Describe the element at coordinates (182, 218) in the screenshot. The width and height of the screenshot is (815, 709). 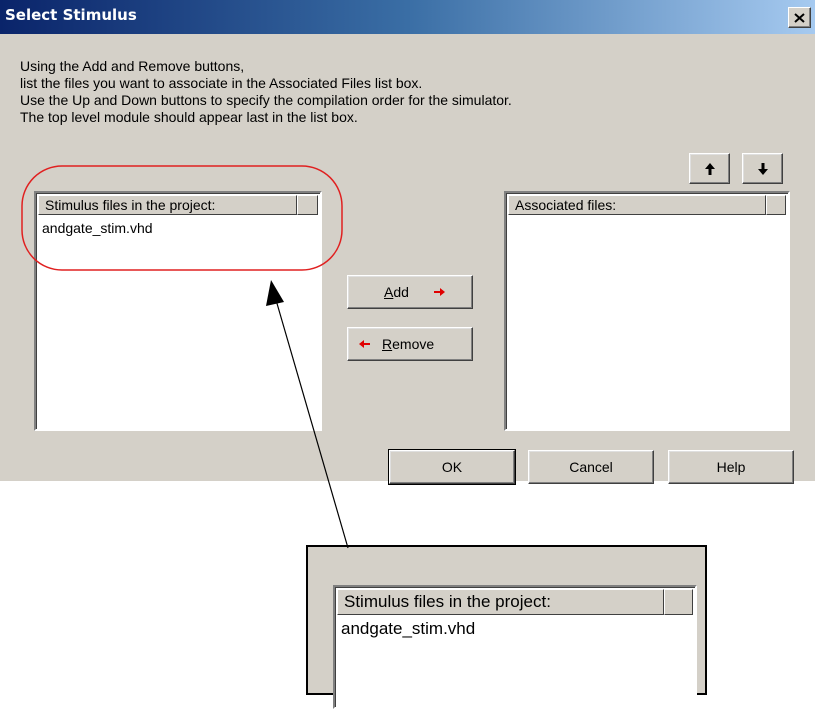
I see `highlight-ring` at that location.